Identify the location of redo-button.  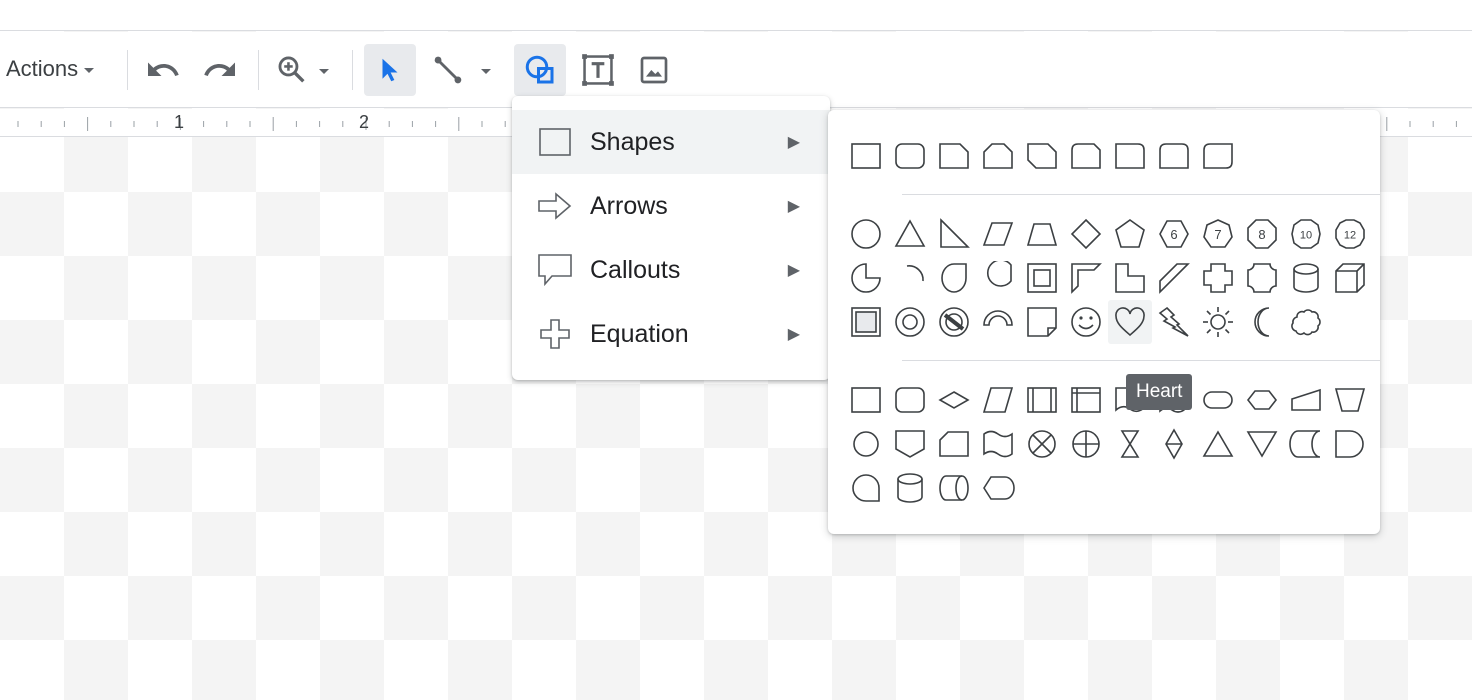
(220, 70).